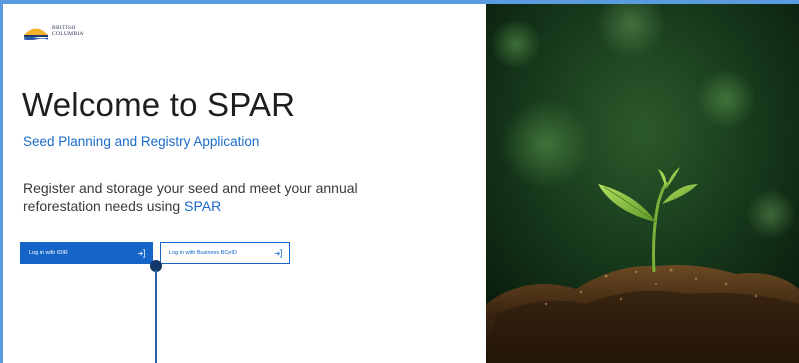 The height and width of the screenshot is (363, 799). Describe the element at coordinates (48, 253) in the screenshot. I see `login-idir-label: Log in with IDIR` at that location.